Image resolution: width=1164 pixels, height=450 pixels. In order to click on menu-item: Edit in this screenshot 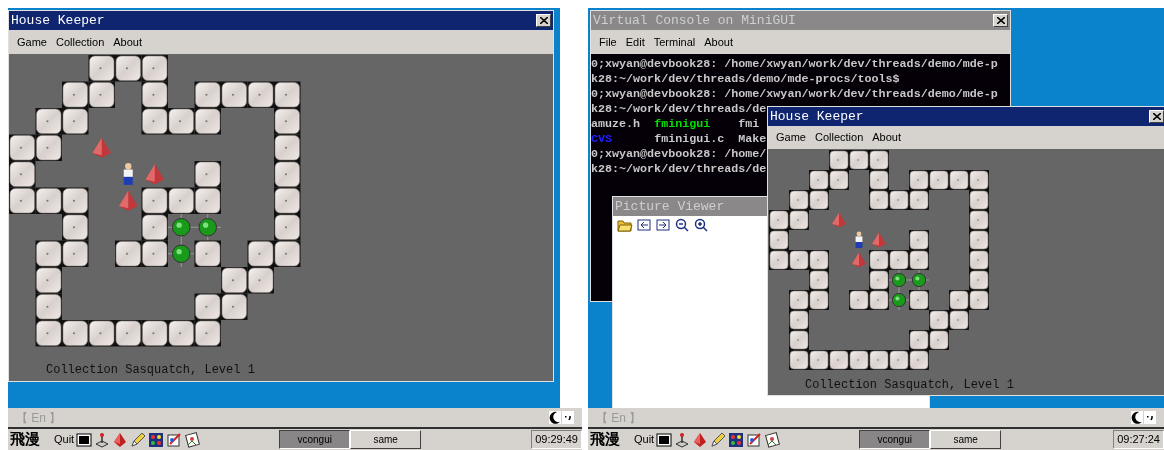, I will do `click(635, 42)`.